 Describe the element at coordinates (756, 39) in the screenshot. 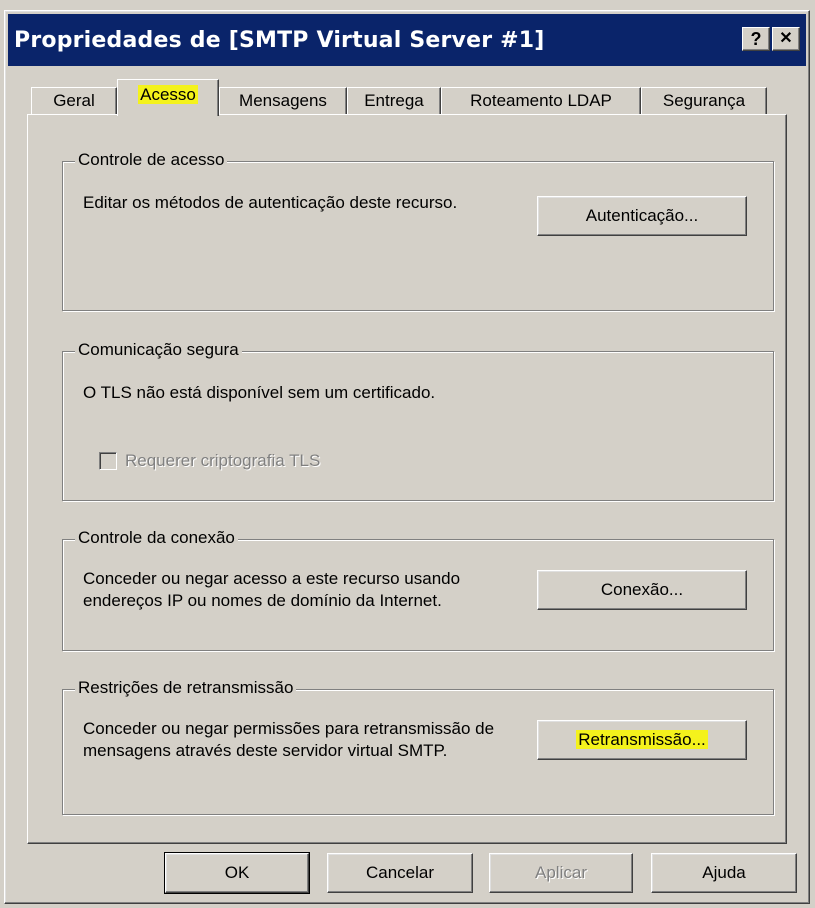

I see `help-button: ?` at that location.